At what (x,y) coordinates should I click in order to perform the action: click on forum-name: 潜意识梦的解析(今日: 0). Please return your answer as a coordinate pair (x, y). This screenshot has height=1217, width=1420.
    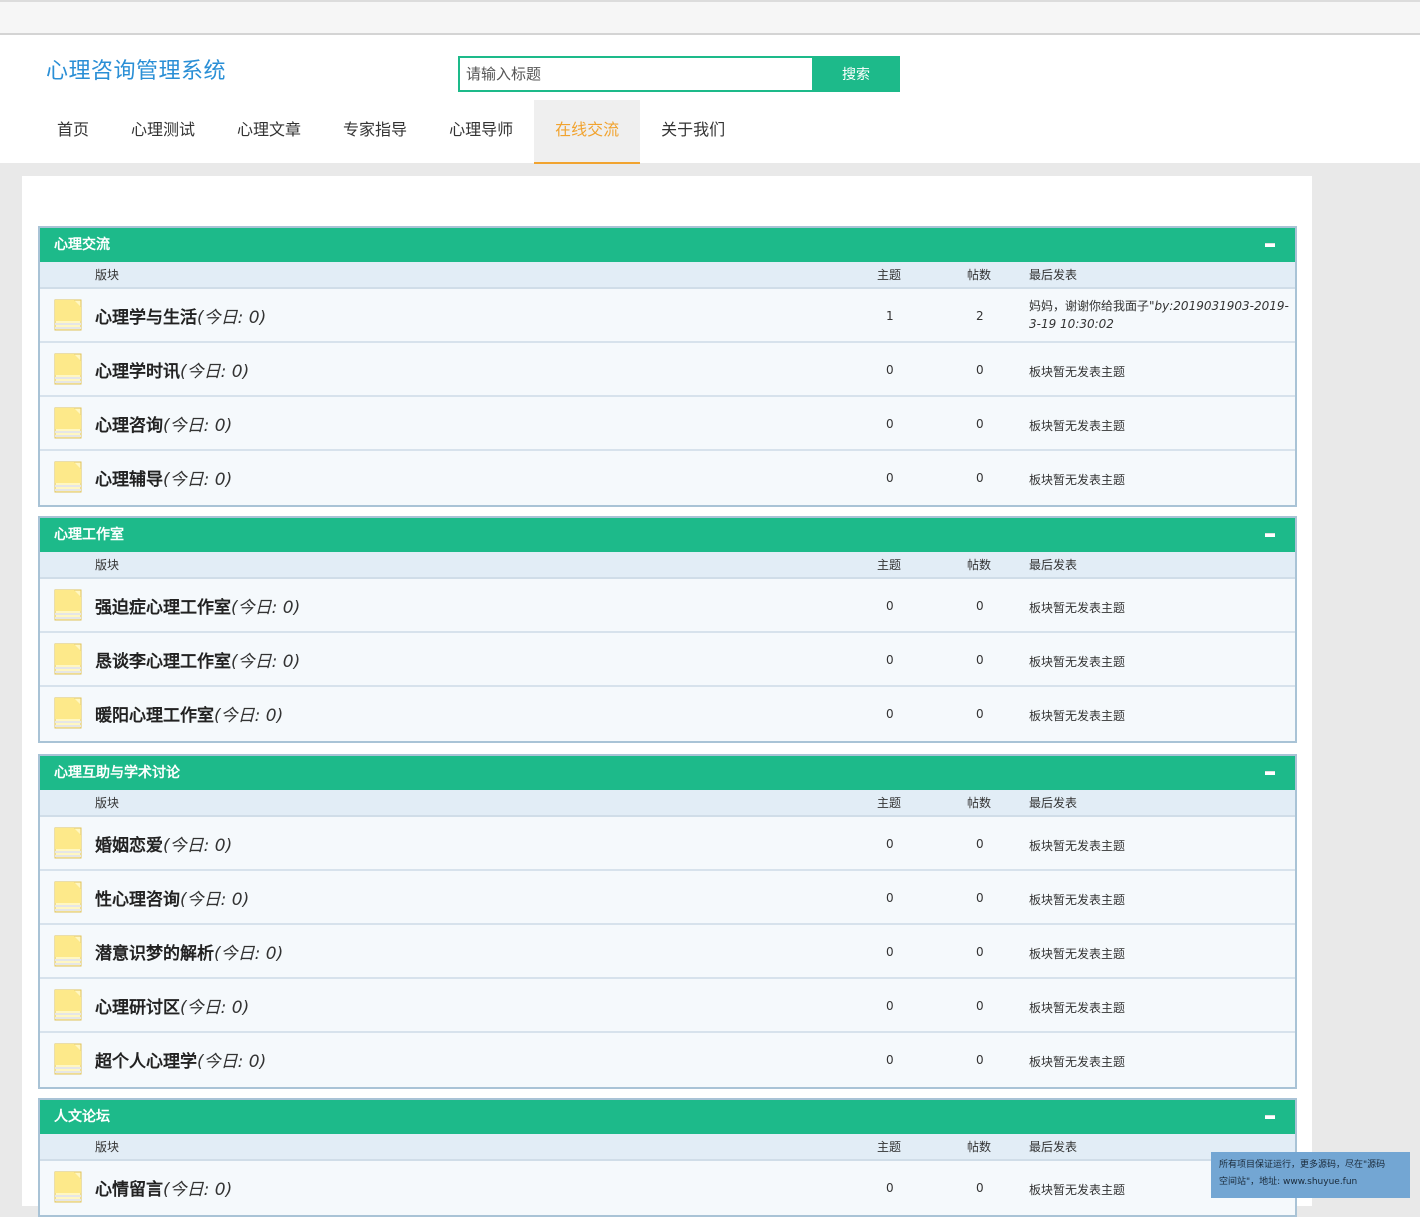
    Looking at the image, I should click on (189, 951).